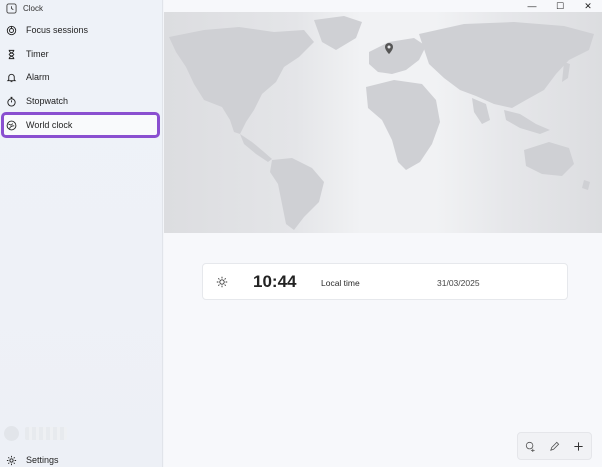 Image resolution: width=602 pixels, height=467 pixels. I want to click on sun-icon, so click(222, 282).